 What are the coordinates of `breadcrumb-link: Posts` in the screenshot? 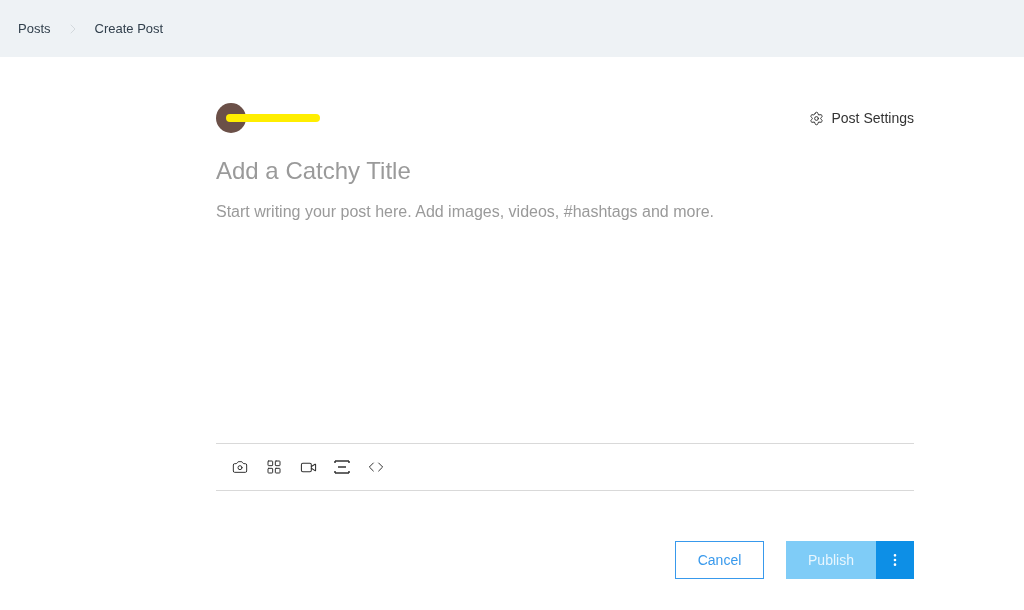 It's located at (34, 28).